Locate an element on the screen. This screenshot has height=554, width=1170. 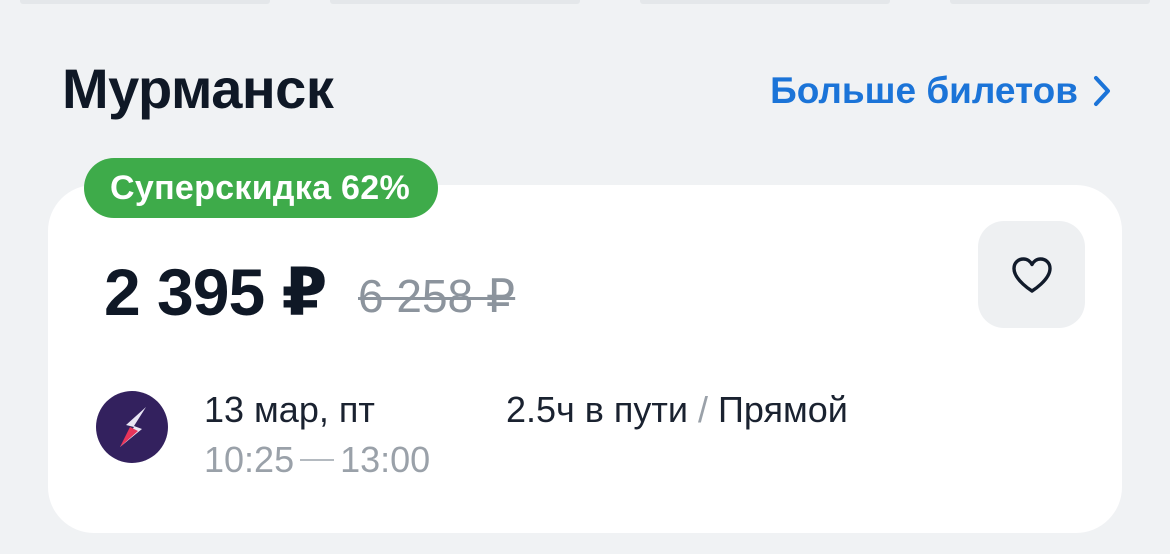
discount-badge: Суперскидка 62% is located at coordinates (261, 188).